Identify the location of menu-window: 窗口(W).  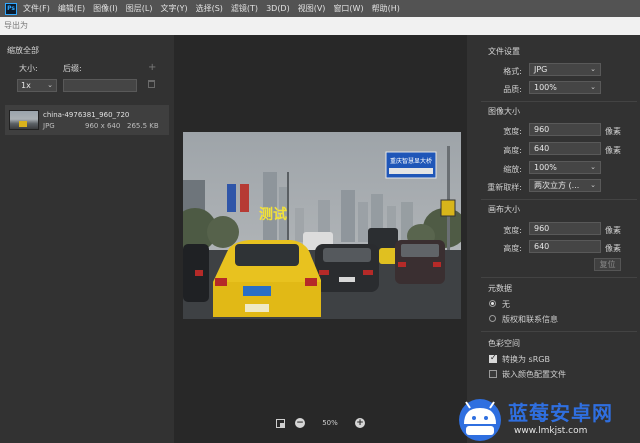
(348, 8).